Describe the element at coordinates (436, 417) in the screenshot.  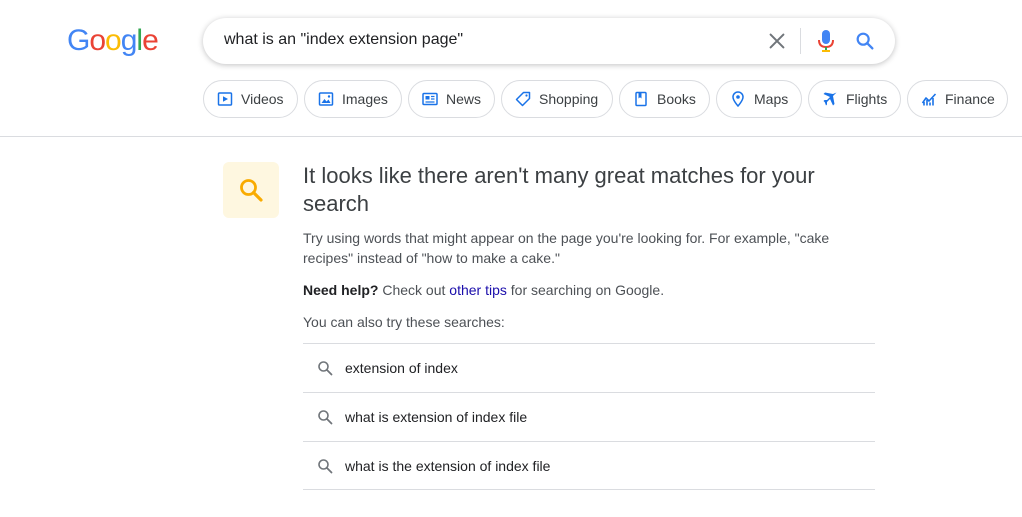
I see `suggestion-text: what is extension of index file` at that location.